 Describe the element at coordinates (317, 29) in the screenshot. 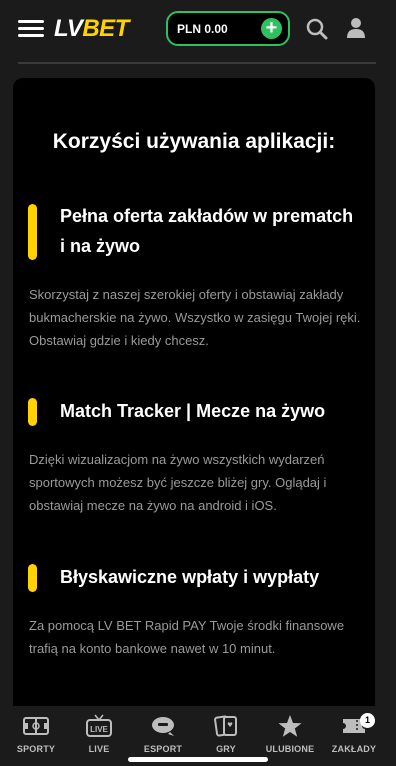

I see `search-icon` at that location.